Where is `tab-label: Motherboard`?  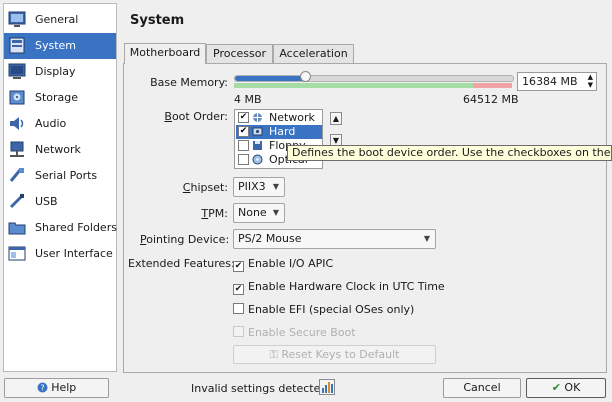
tab-label: Motherboard is located at coordinates (165, 52).